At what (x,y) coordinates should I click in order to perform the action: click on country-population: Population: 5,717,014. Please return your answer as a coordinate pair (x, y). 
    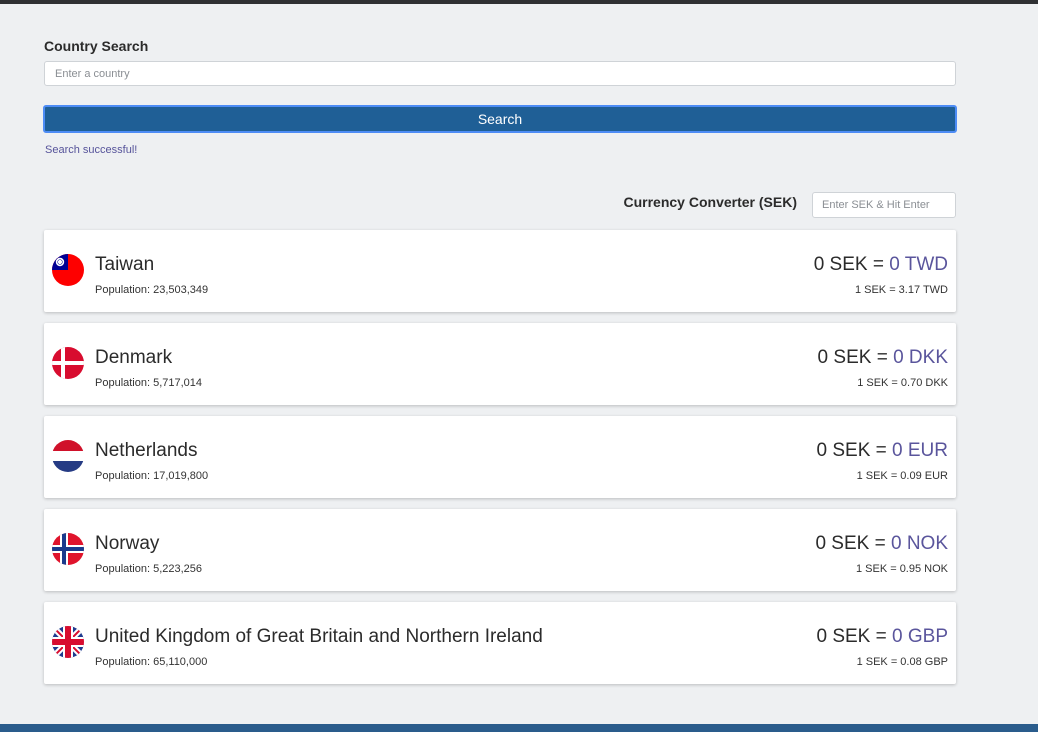
    Looking at the image, I should click on (149, 383).